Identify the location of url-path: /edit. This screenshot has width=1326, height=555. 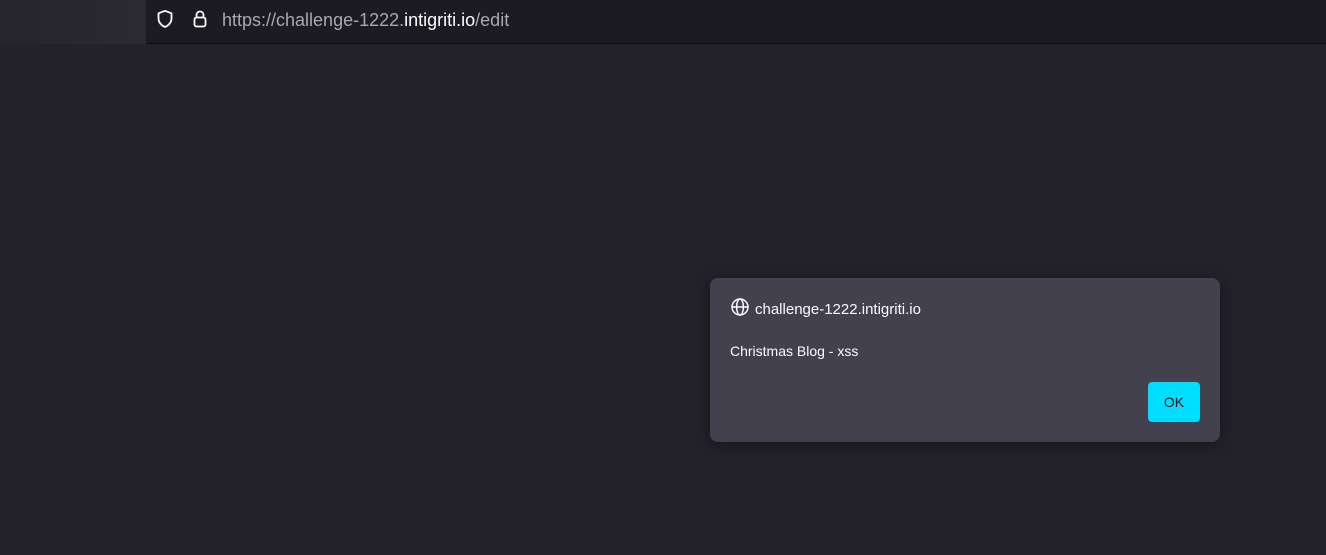
(492, 20).